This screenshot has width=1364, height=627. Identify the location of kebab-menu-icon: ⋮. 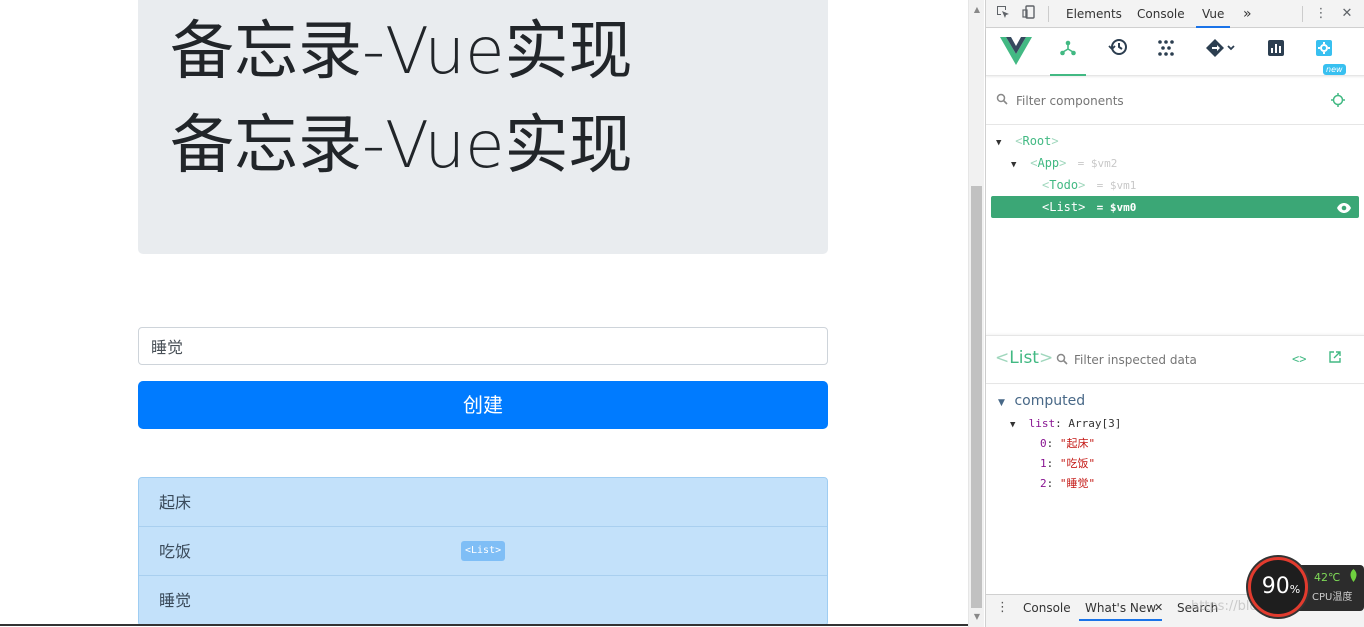
(1321, 14).